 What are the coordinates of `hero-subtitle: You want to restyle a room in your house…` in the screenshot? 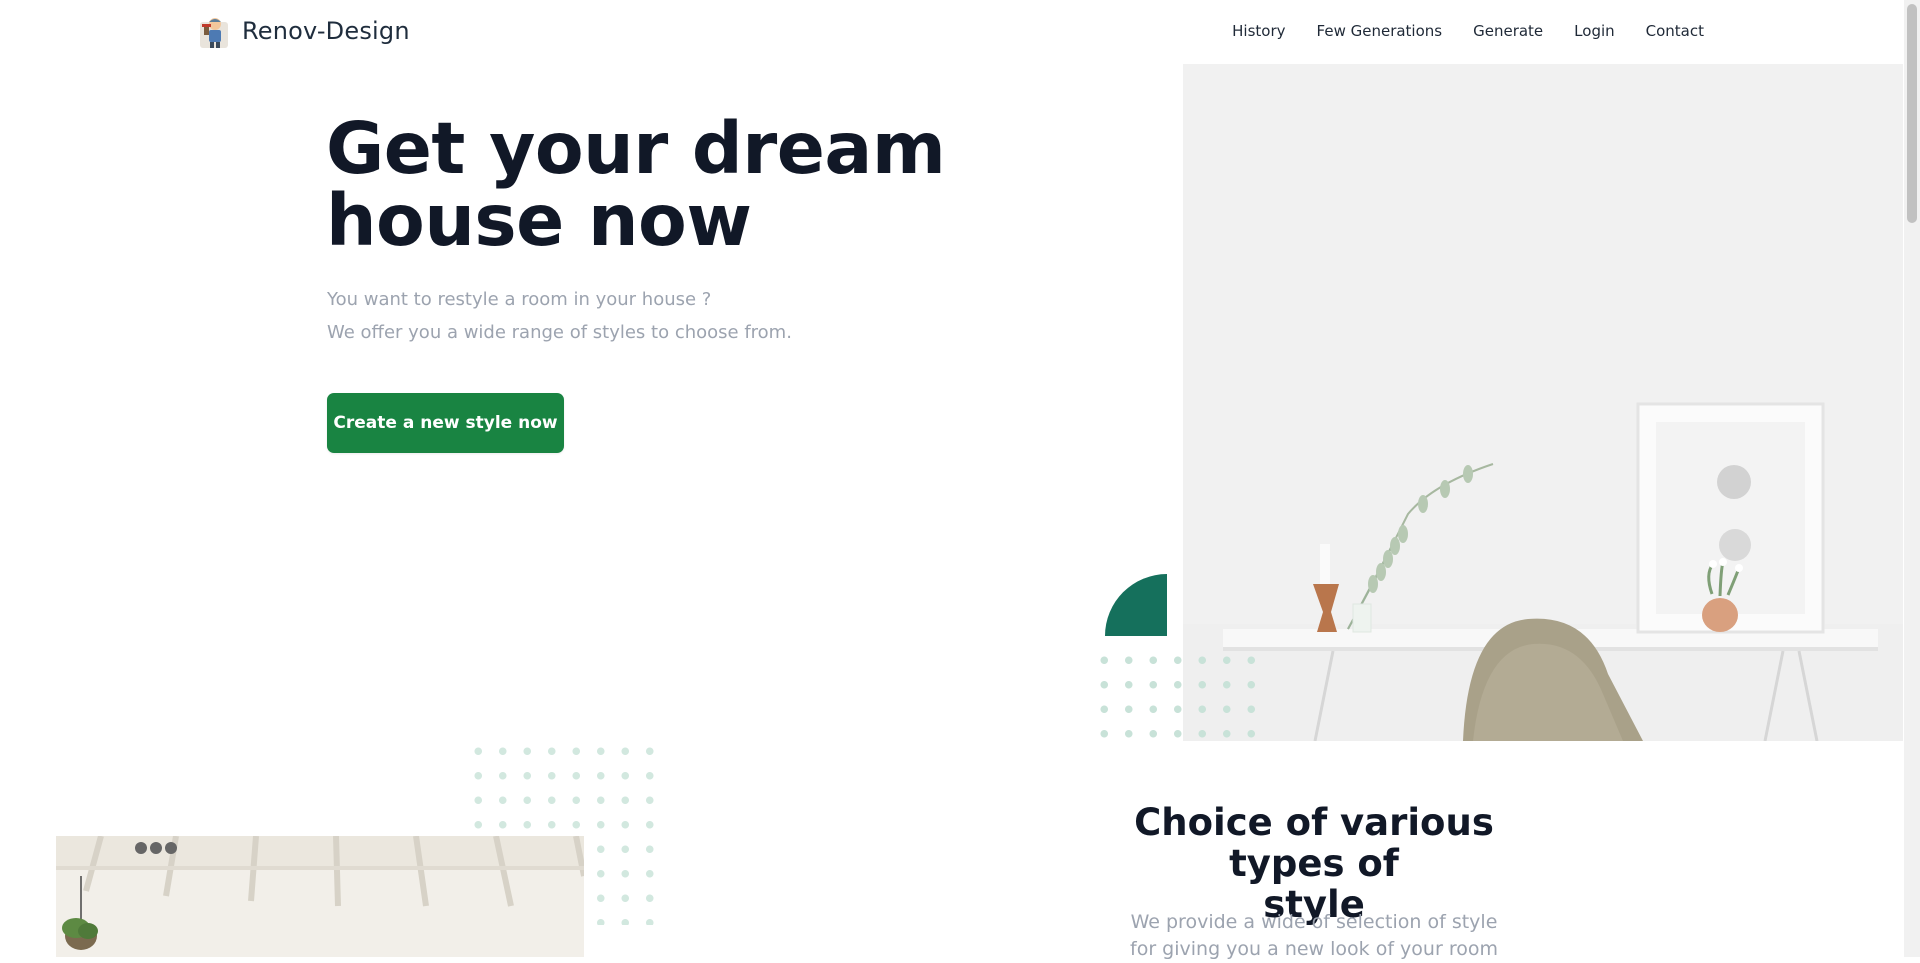 It's located at (559, 316).